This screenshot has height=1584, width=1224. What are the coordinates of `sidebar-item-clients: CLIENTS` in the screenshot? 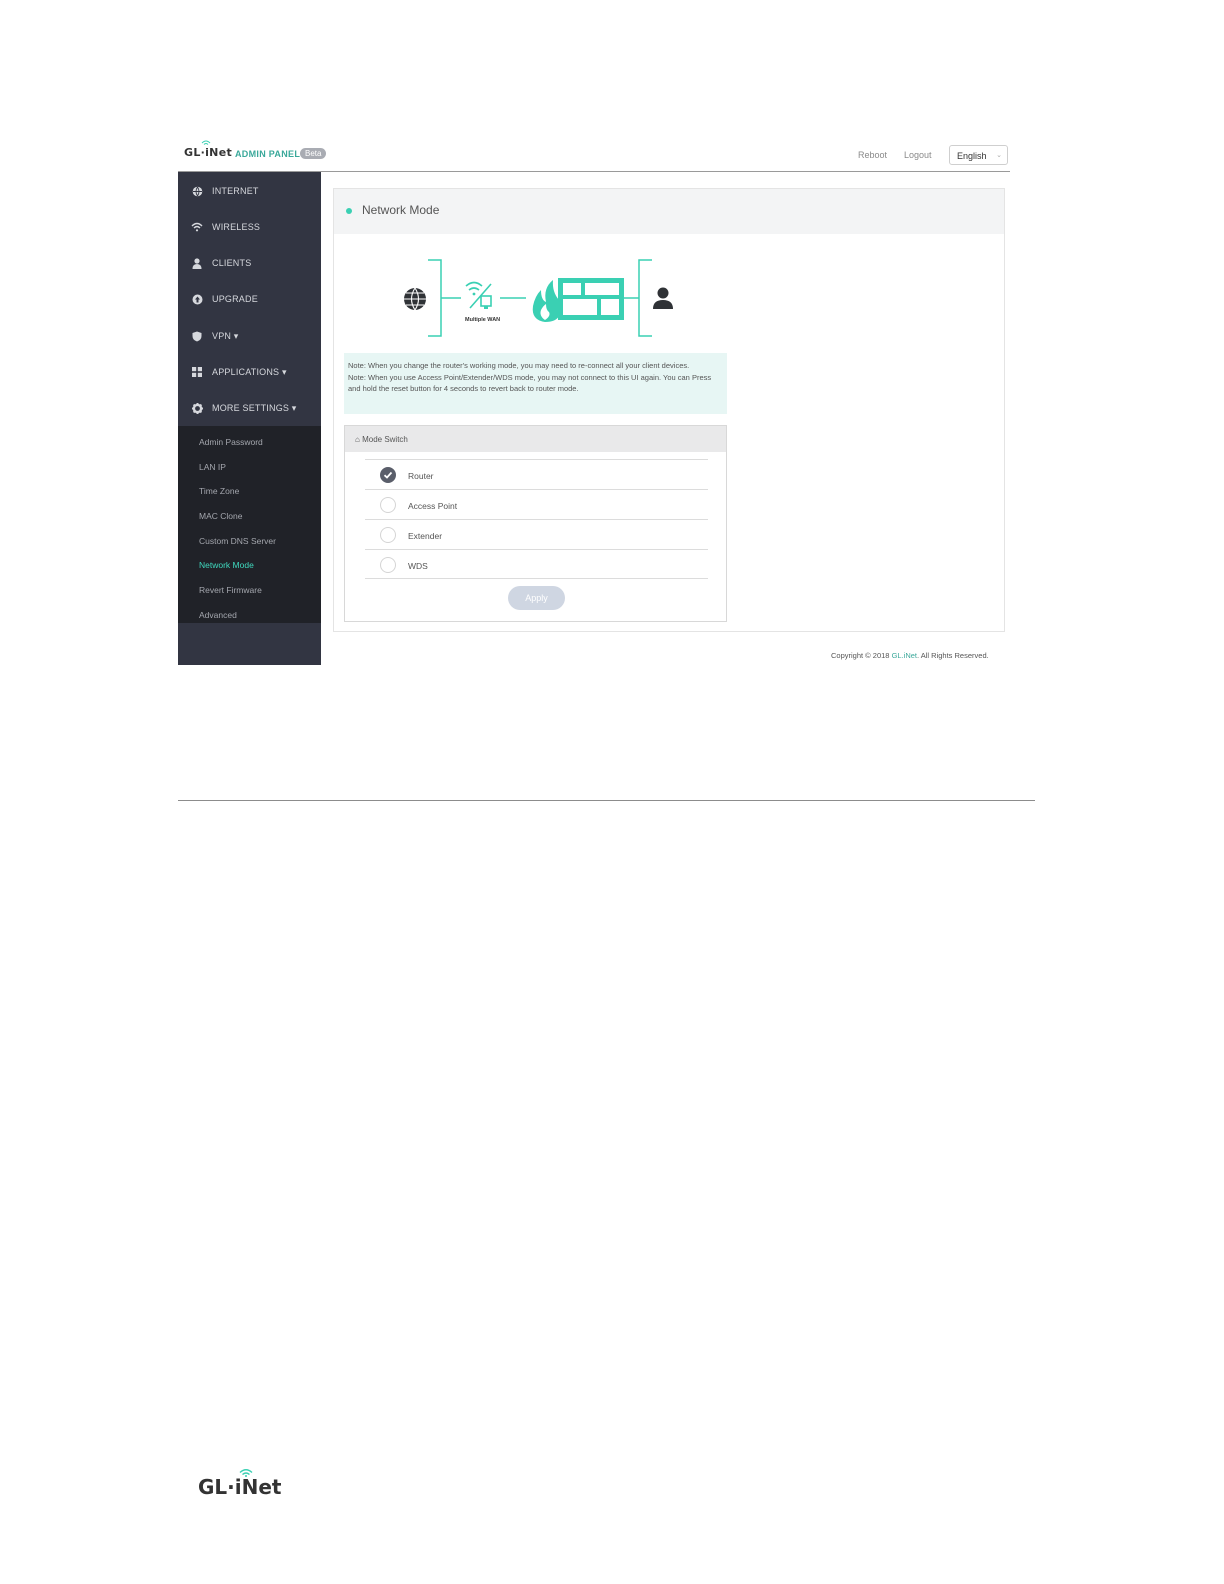 It's located at (249, 263).